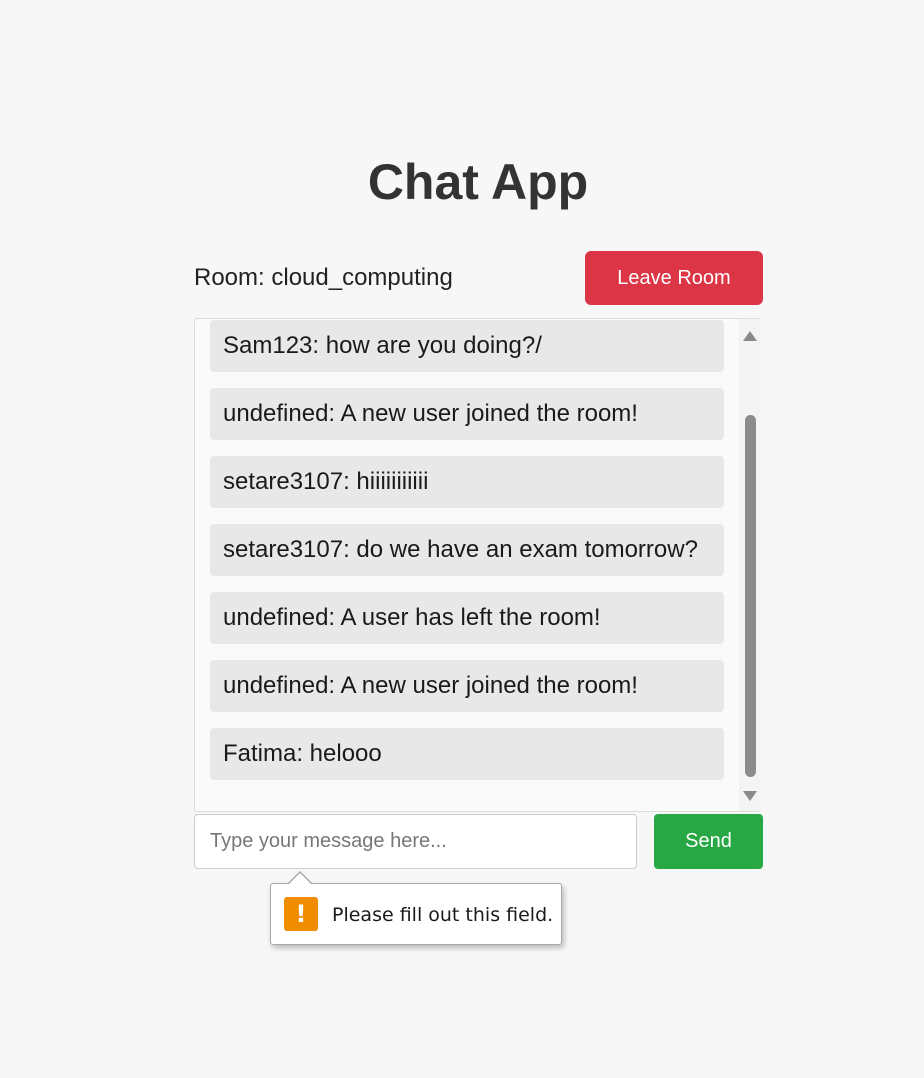  I want to click on message-list-scrollbar, so click(750, 565).